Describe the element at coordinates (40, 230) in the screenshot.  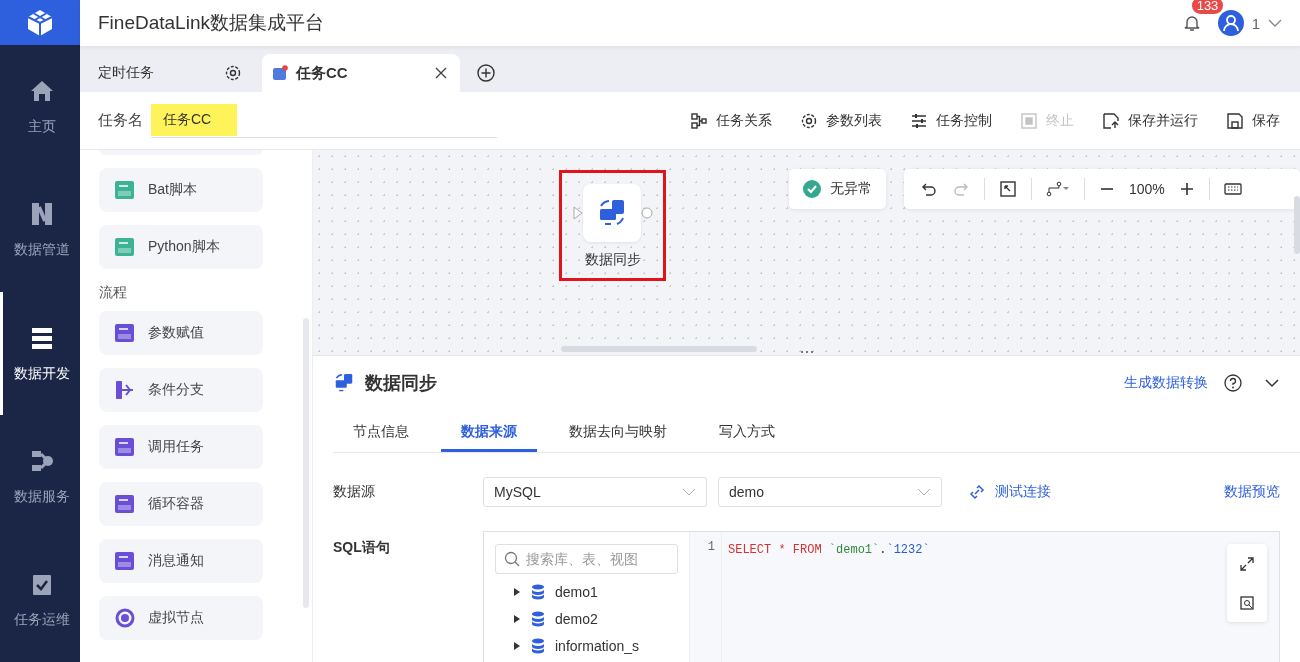
I see `nav-item: 数据管道` at that location.